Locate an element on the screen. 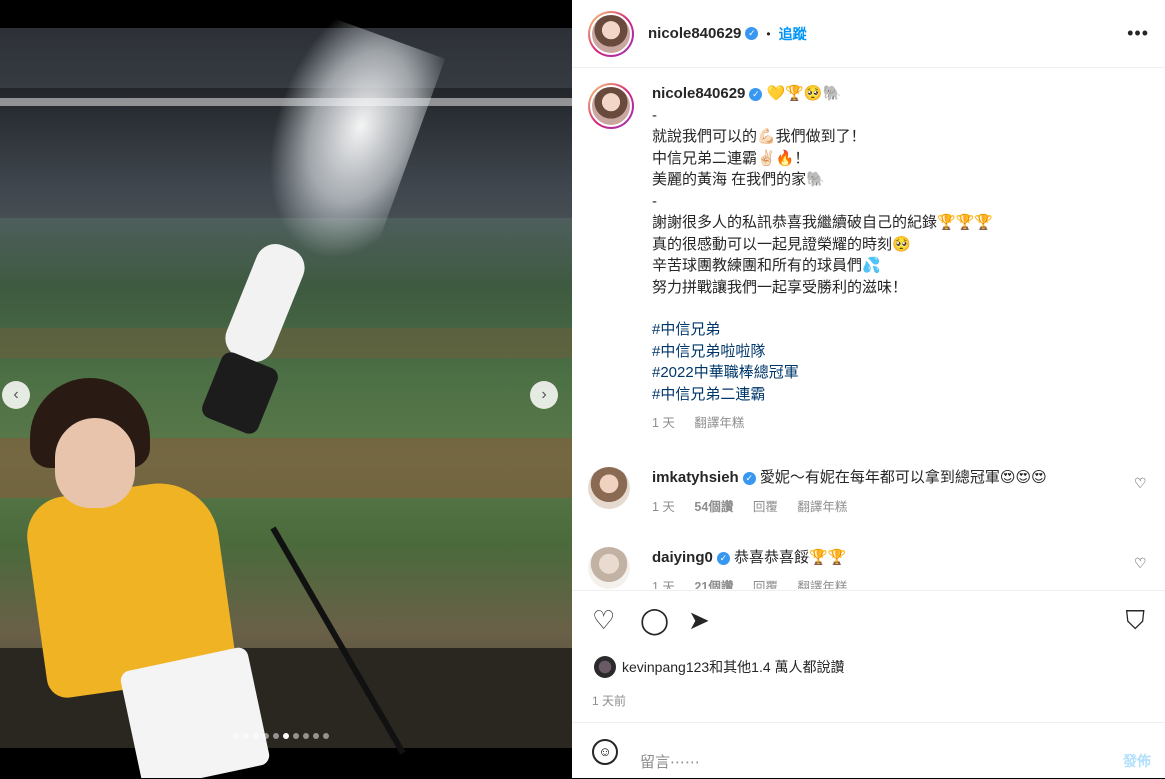  likes-summary: kevinpang123和其他1.4 萬人都說讚 is located at coordinates (719, 667).